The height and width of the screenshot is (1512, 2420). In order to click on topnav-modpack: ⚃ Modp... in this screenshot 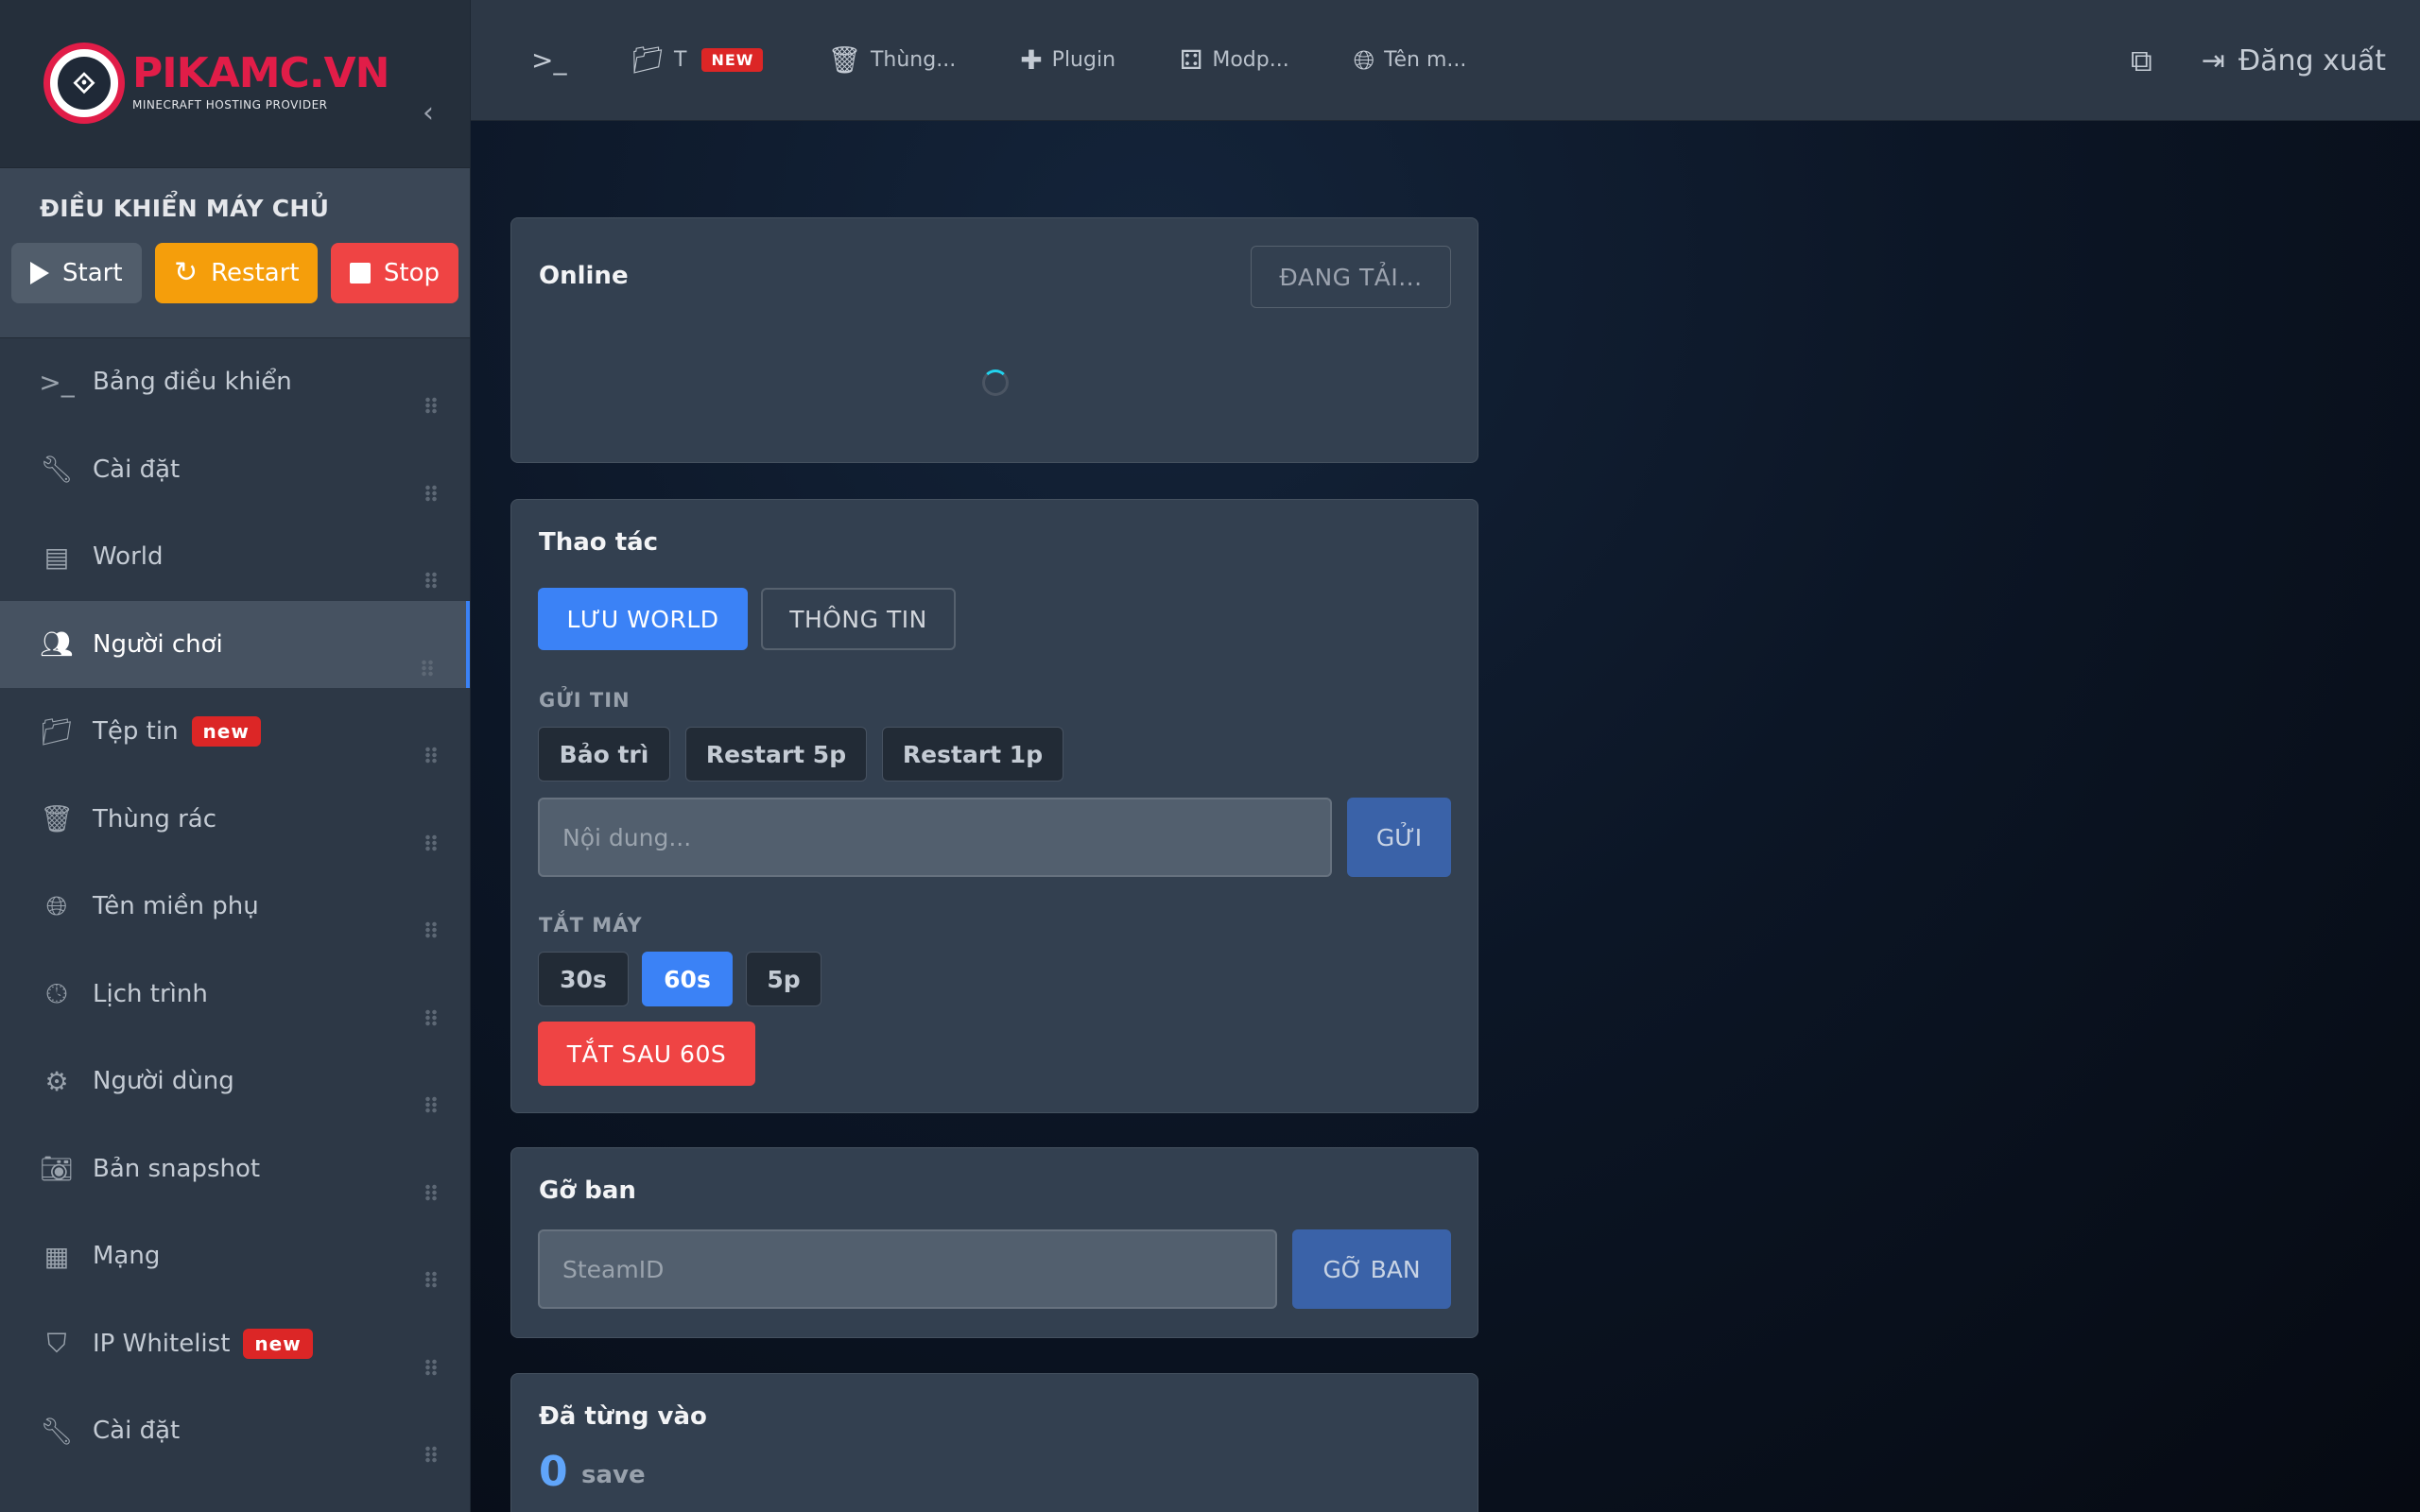, I will do `click(1234, 60)`.